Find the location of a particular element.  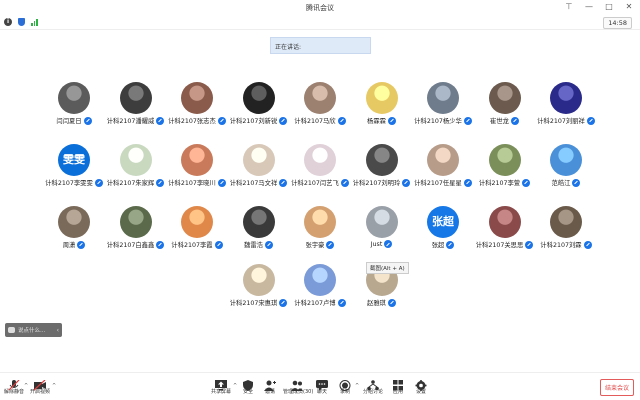

participant-tile: 计科2107刘新锐 is located at coordinates (259, 110).